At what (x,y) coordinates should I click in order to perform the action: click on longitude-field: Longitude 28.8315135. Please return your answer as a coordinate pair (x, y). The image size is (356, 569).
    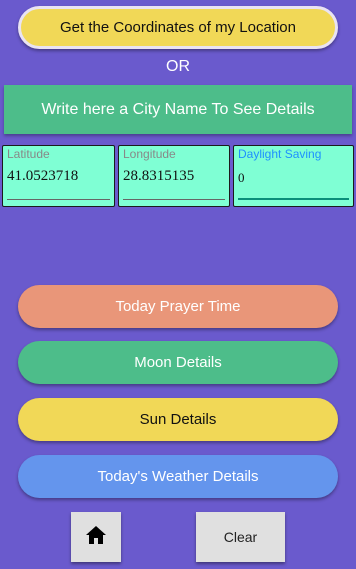
    Looking at the image, I should click on (174, 176).